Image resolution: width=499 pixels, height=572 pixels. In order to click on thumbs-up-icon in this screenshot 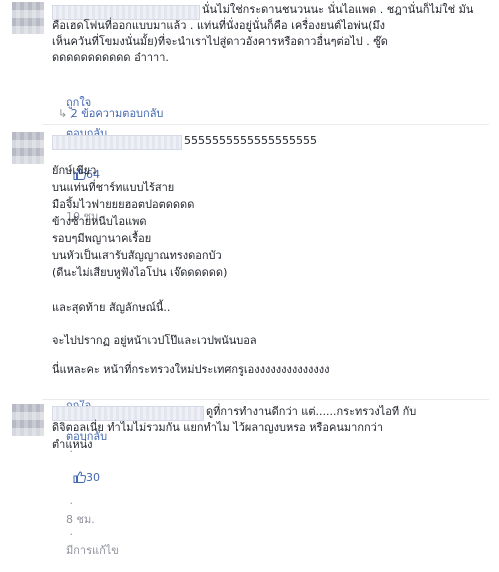, I will do `click(79, 477)`.